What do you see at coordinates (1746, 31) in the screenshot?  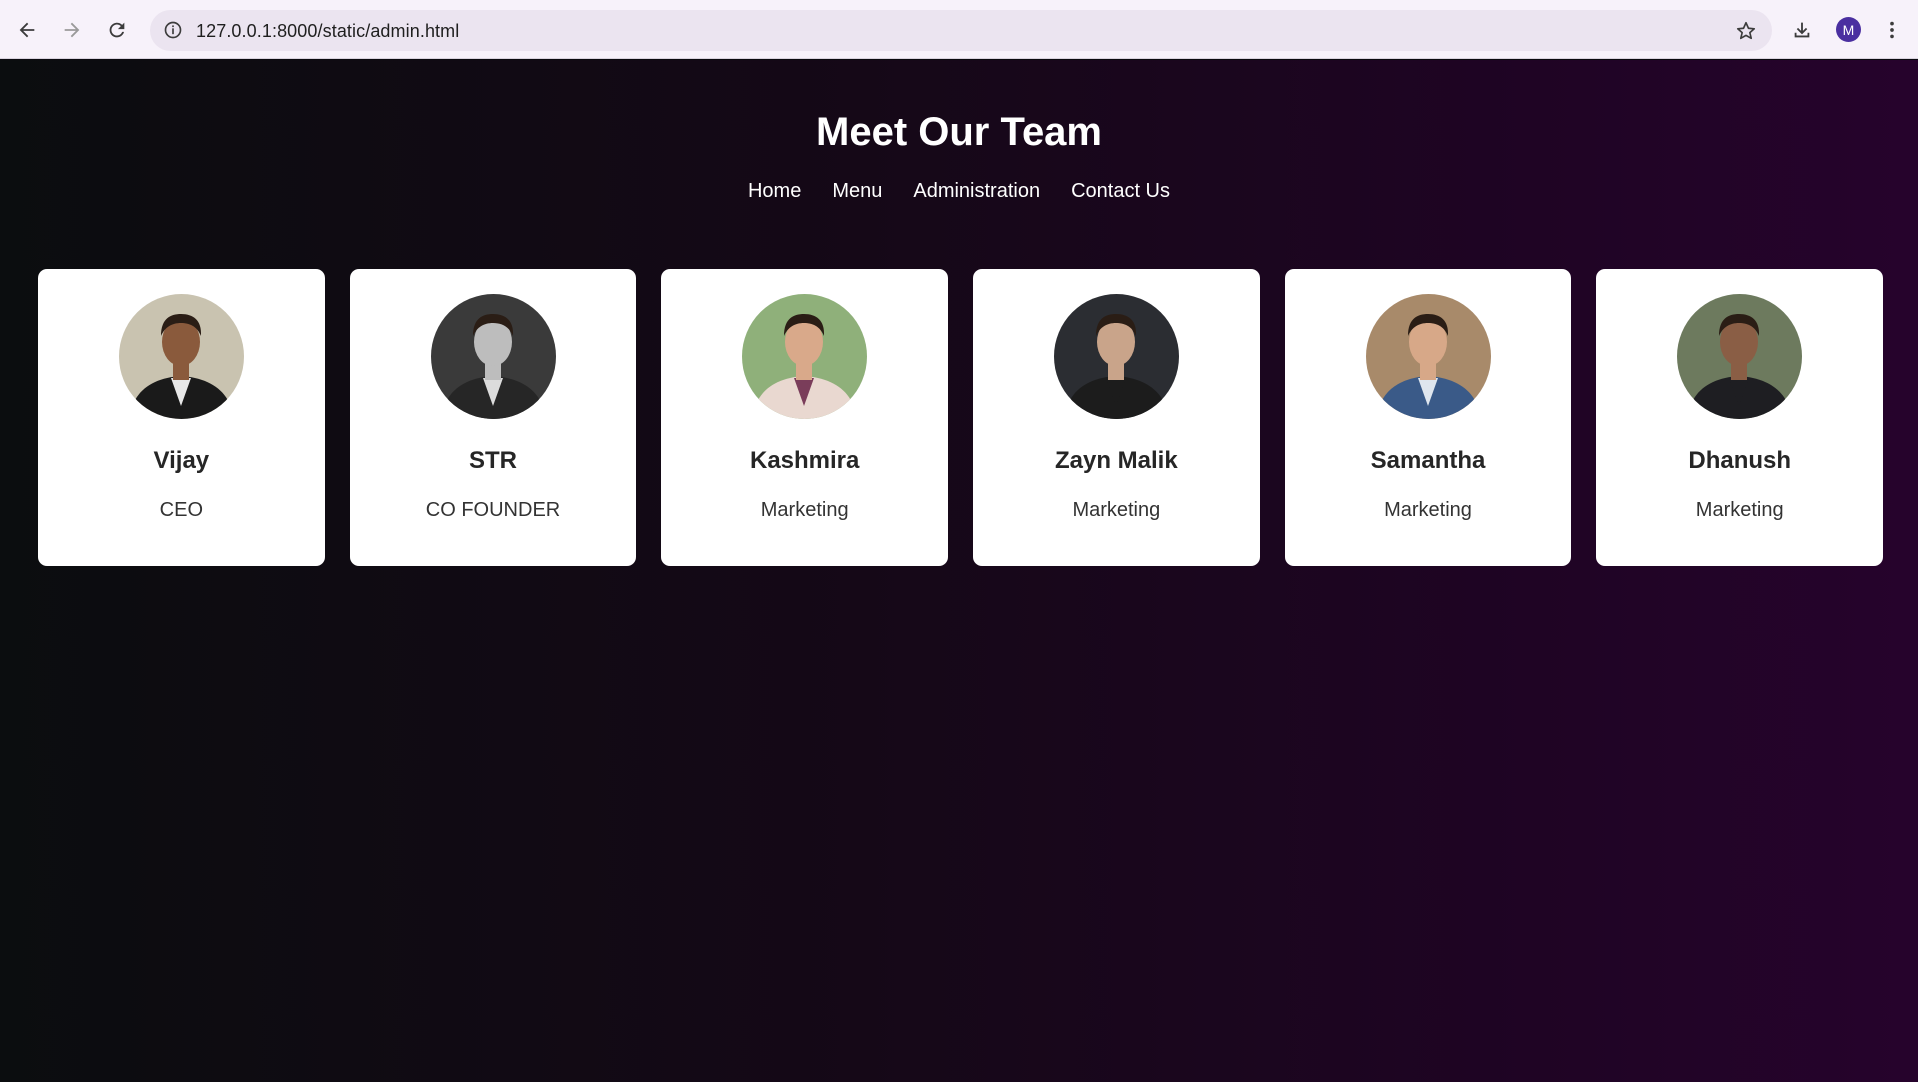 I see `bookmark-star-icon` at bounding box center [1746, 31].